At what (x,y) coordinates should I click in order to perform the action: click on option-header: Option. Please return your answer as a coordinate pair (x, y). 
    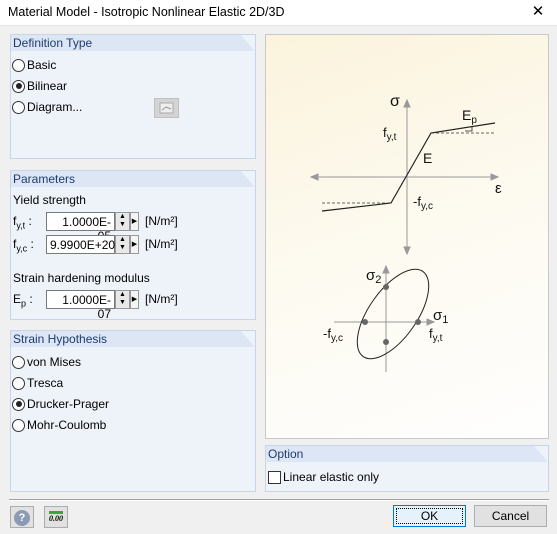
    Looking at the image, I should click on (407, 454).